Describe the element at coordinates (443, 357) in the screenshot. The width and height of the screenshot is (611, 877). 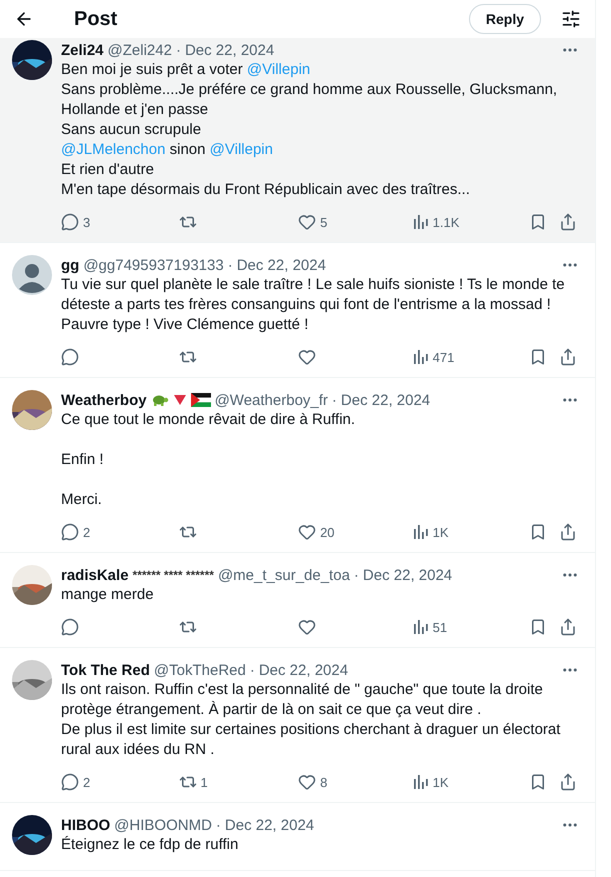
I see `view-count: 471` at that location.